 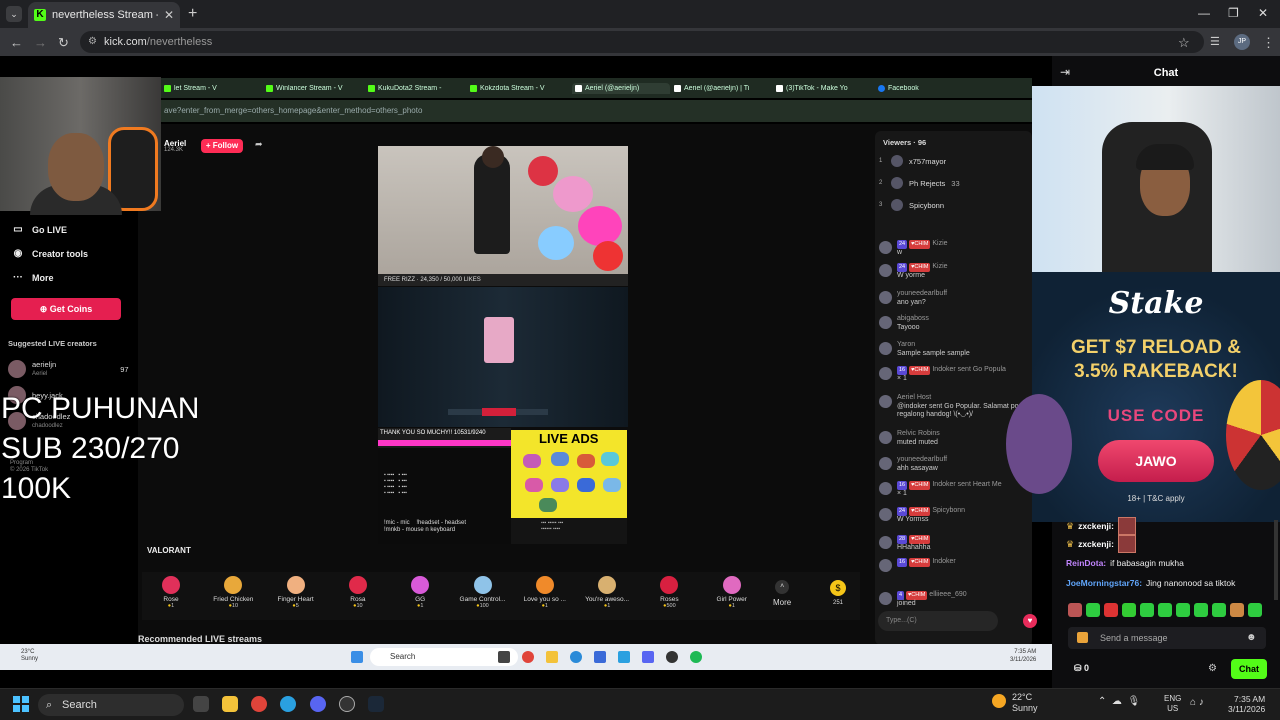 What do you see at coordinates (906, 344) in the screenshot?
I see `comment-user: Yaron` at bounding box center [906, 344].